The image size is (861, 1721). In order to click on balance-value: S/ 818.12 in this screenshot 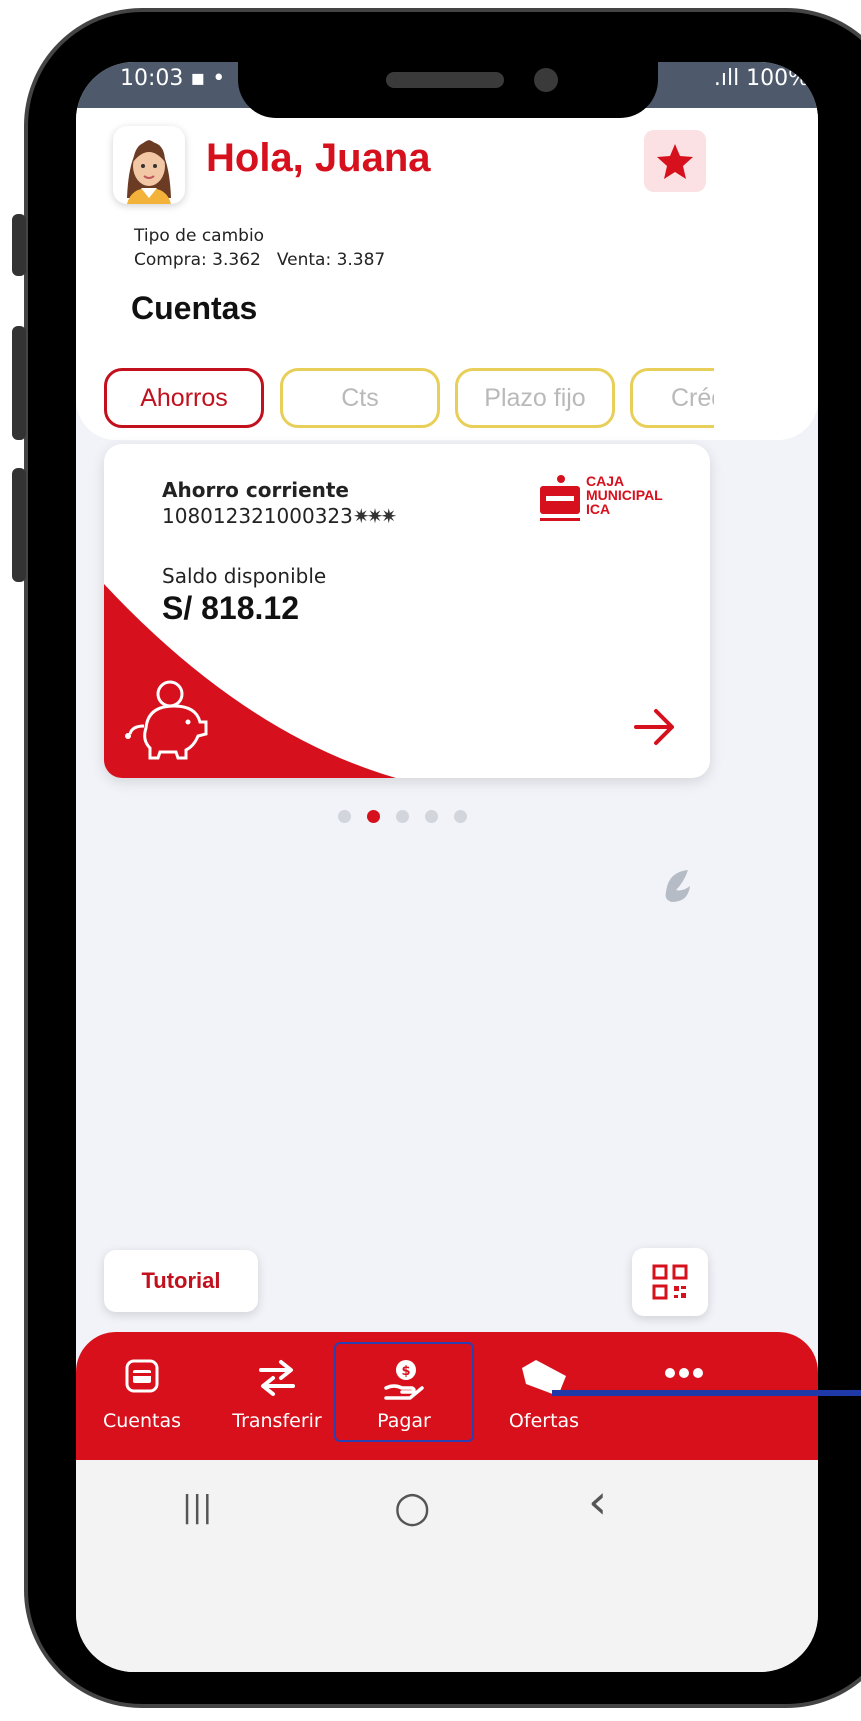, I will do `click(230, 608)`.